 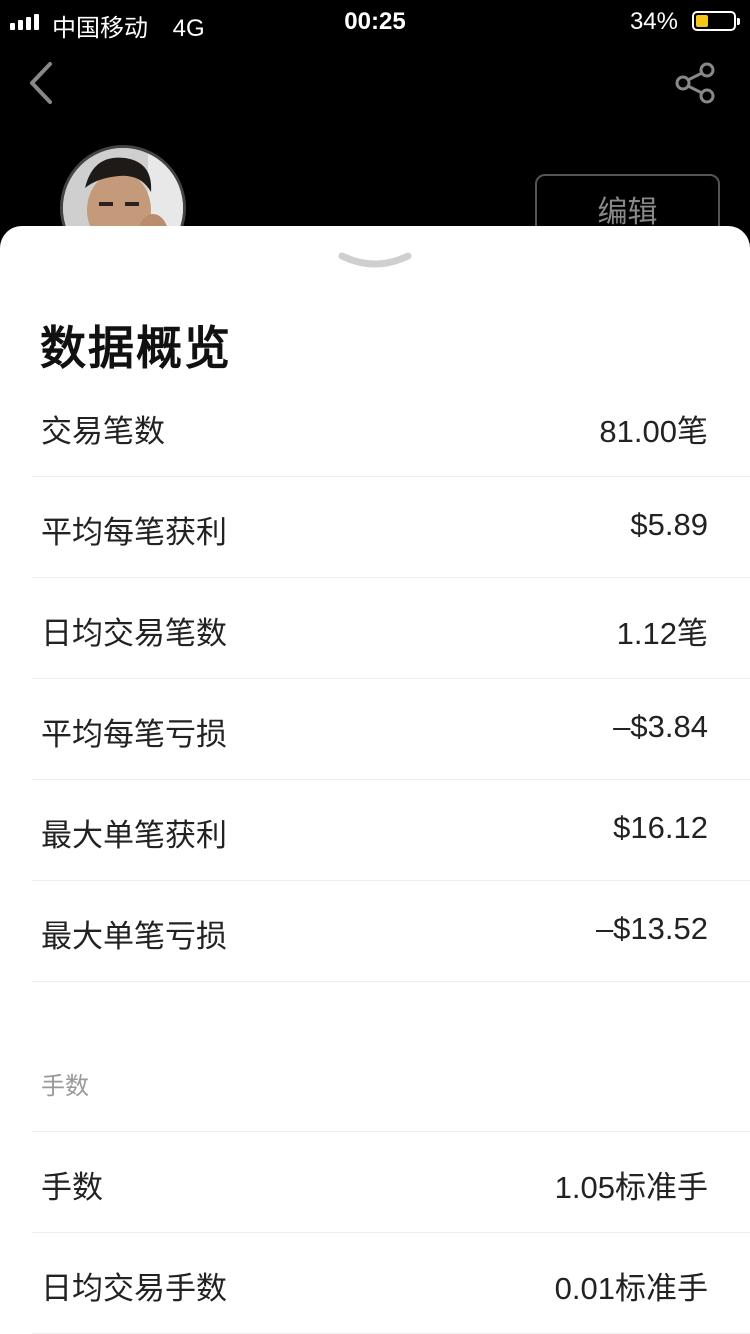 I want to click on stat-value: 1.05标准手, so click(x=631, y=1187).